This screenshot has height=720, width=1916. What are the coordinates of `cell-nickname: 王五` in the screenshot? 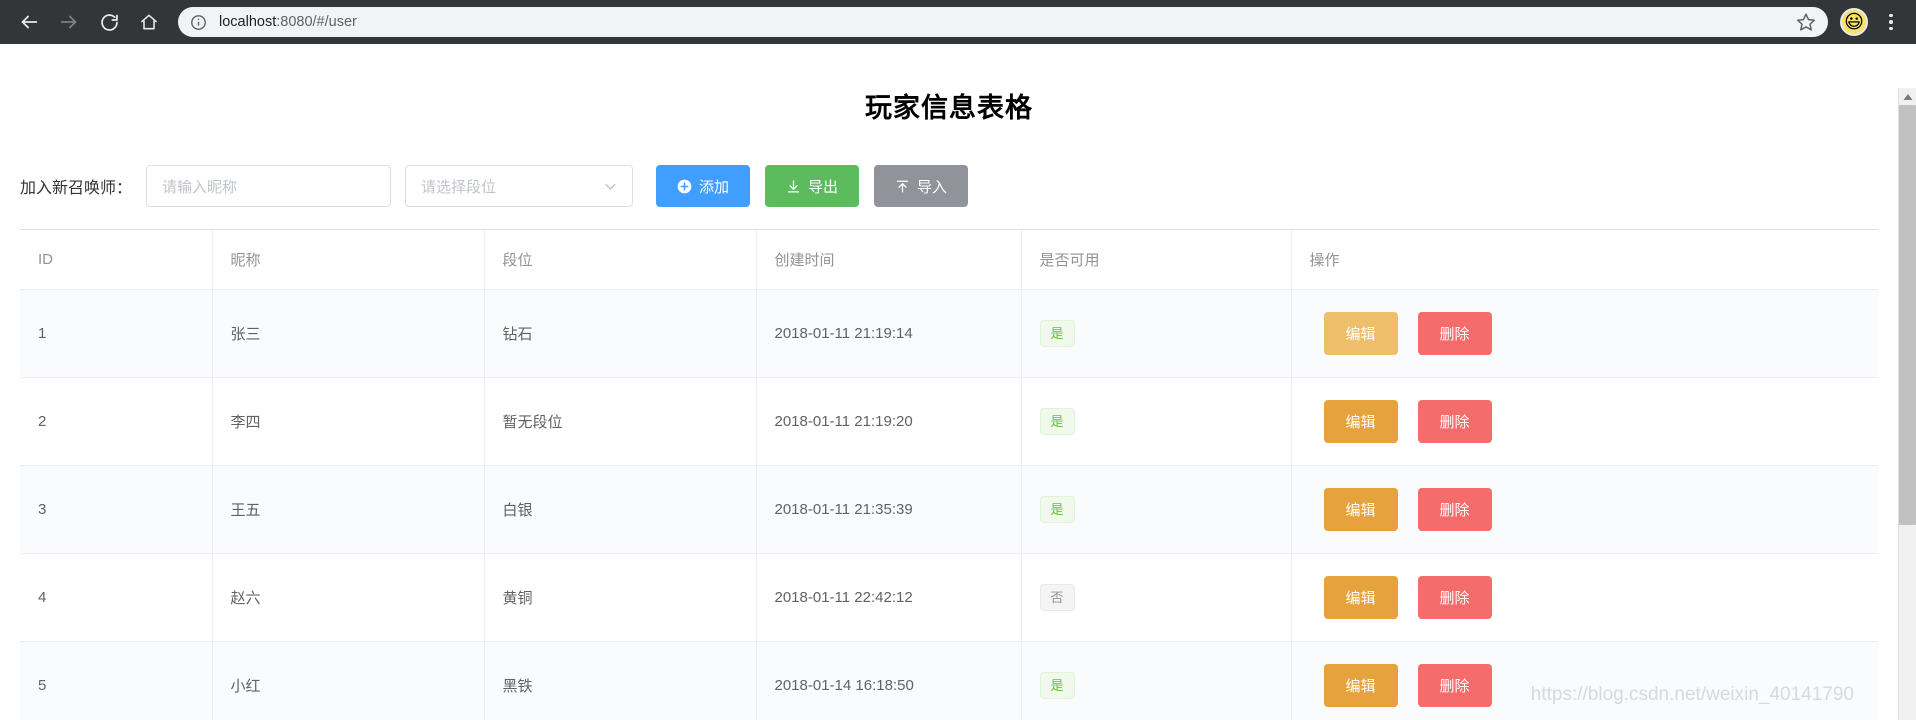 It's located at (348, 509).